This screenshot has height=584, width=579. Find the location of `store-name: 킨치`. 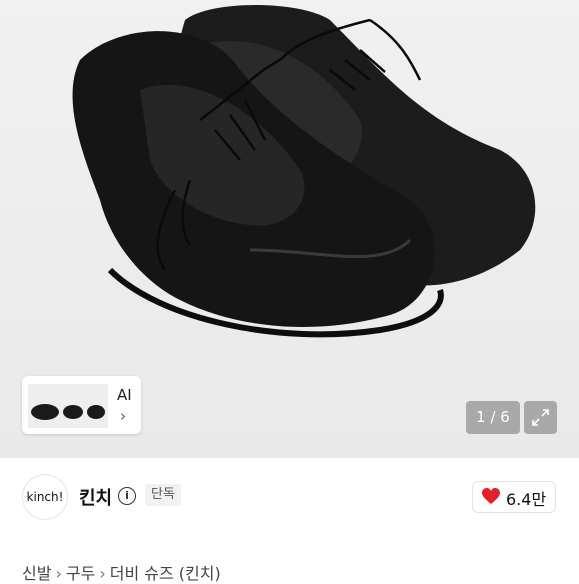

store-name: 킨치 is located at coordinates (95, 497).